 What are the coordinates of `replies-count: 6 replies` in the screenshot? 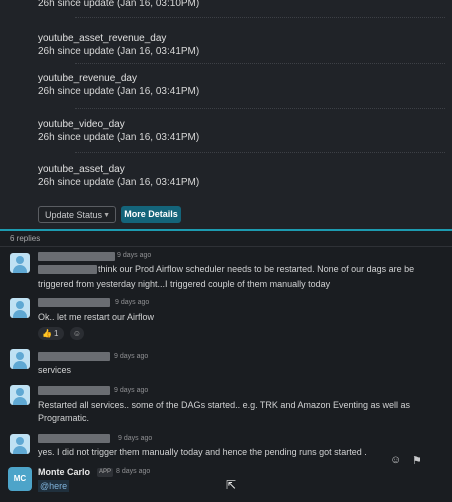 It's located at (25, 238).